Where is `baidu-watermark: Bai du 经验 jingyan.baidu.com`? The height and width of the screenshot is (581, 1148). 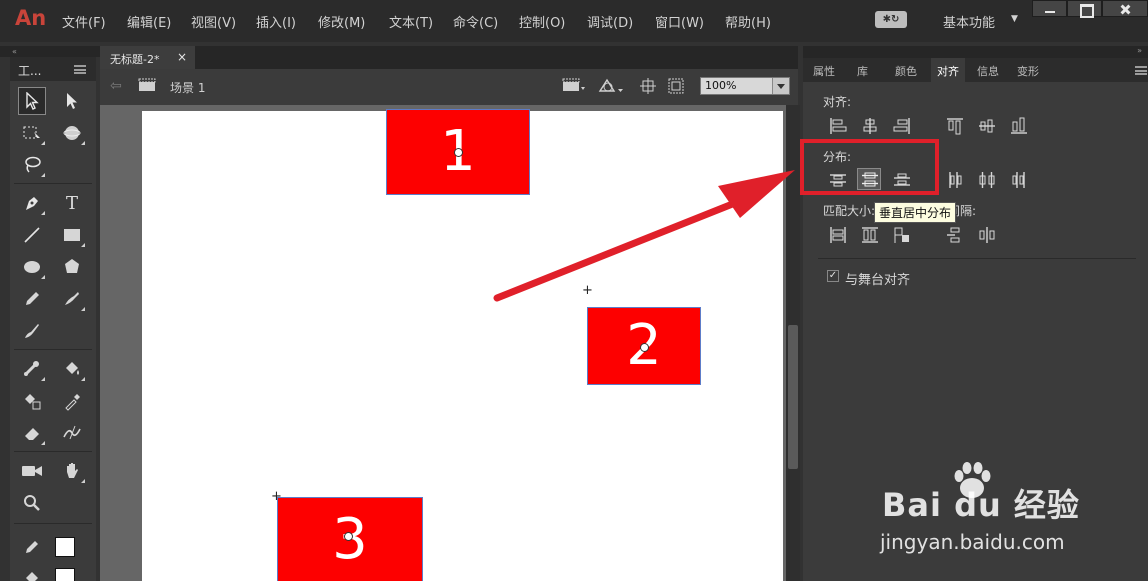
baidu-watermark: Bai du 经验 jingyan.baidu.com is located at coordinates (1000, 507).